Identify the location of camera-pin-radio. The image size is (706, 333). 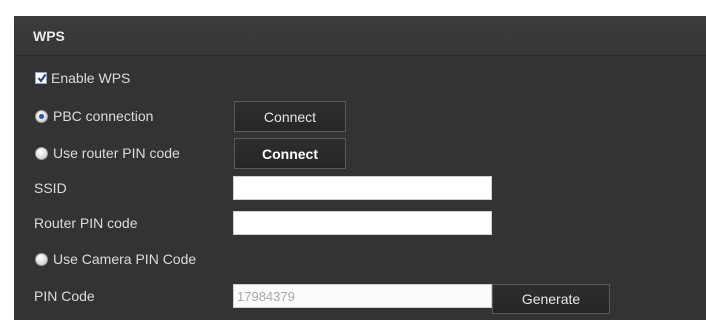
(41, 259).